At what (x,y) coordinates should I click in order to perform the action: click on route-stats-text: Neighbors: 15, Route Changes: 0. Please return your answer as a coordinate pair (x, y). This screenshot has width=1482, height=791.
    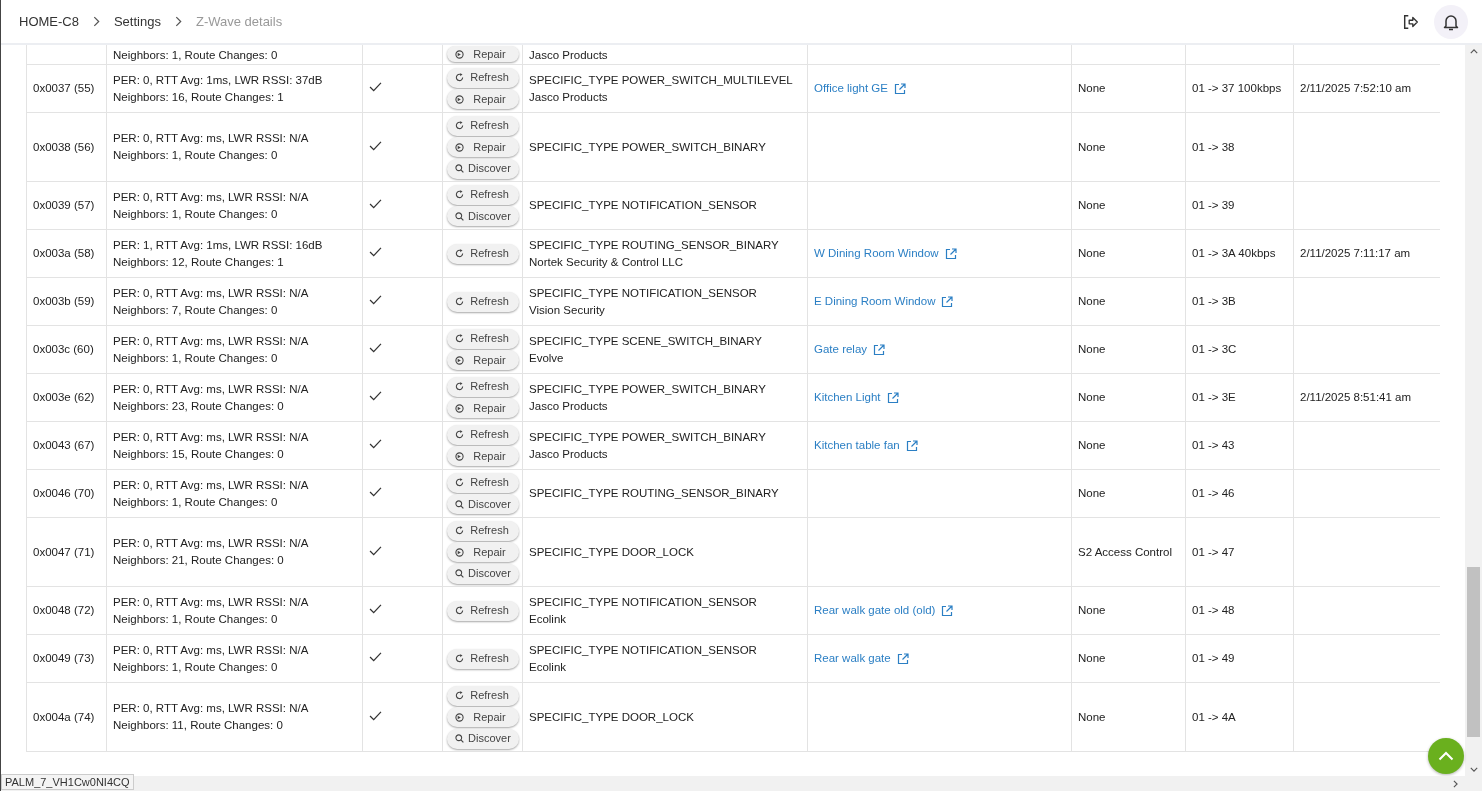
    Looking at the image, I should click on (199, 454).